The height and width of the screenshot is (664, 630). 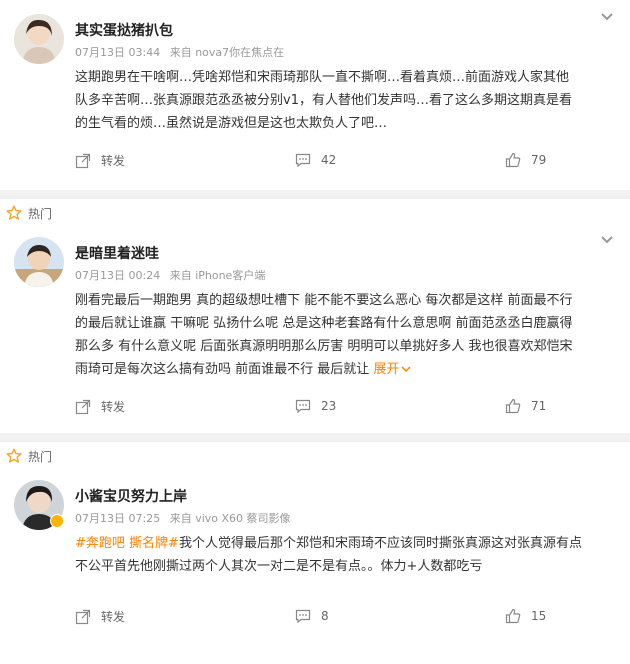 What do you see at coordinates (57, 521) in the screenshot?
I see `verified-badge` at bounding box center [57, 521].